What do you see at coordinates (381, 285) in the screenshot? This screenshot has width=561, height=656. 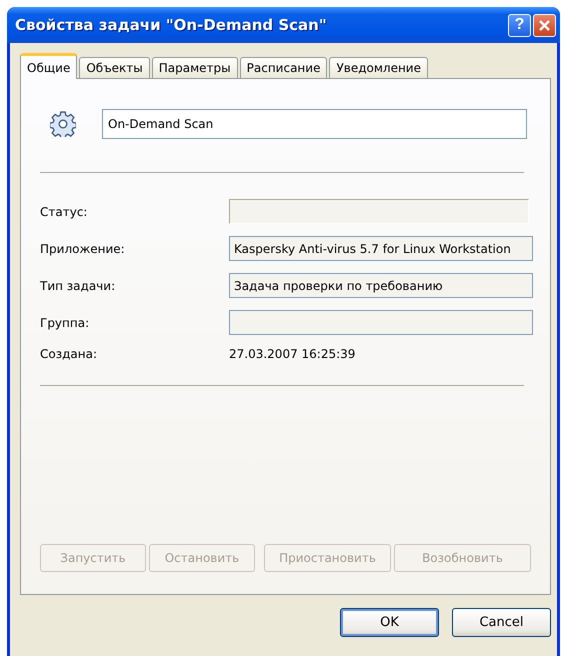 I see `property-field: Задача проверки по требованию` at bounding box center [381, 285].